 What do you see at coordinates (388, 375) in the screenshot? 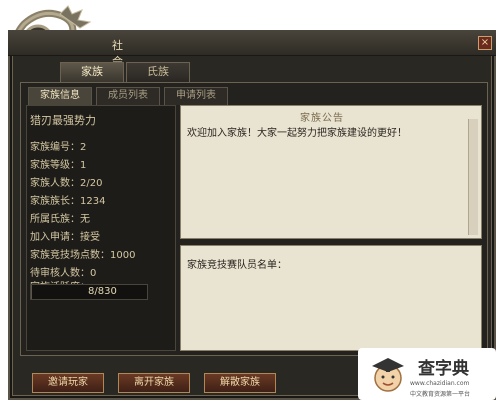
I see `scholar-avatar-icon` at bounding box center [388, 375].